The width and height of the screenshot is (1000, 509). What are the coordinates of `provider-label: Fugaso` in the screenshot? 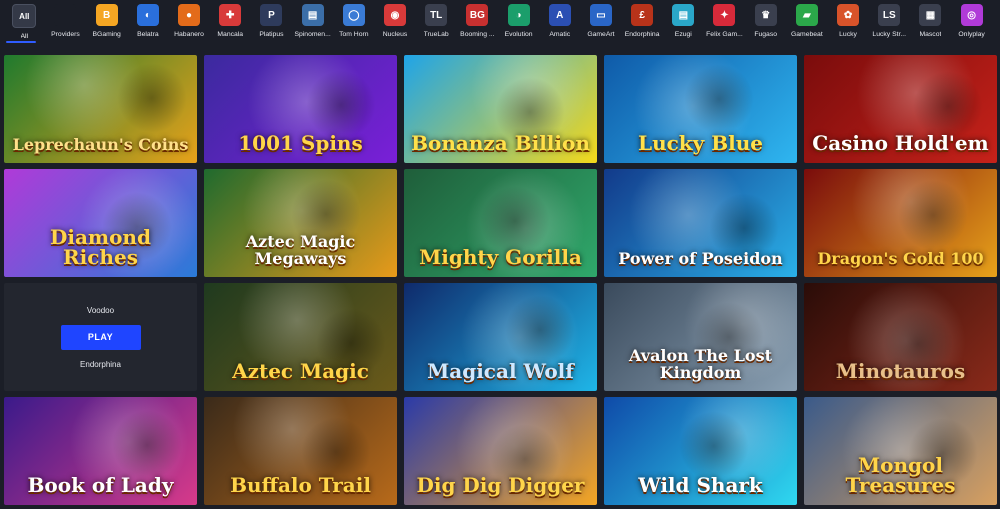 It's located at (765, 34).